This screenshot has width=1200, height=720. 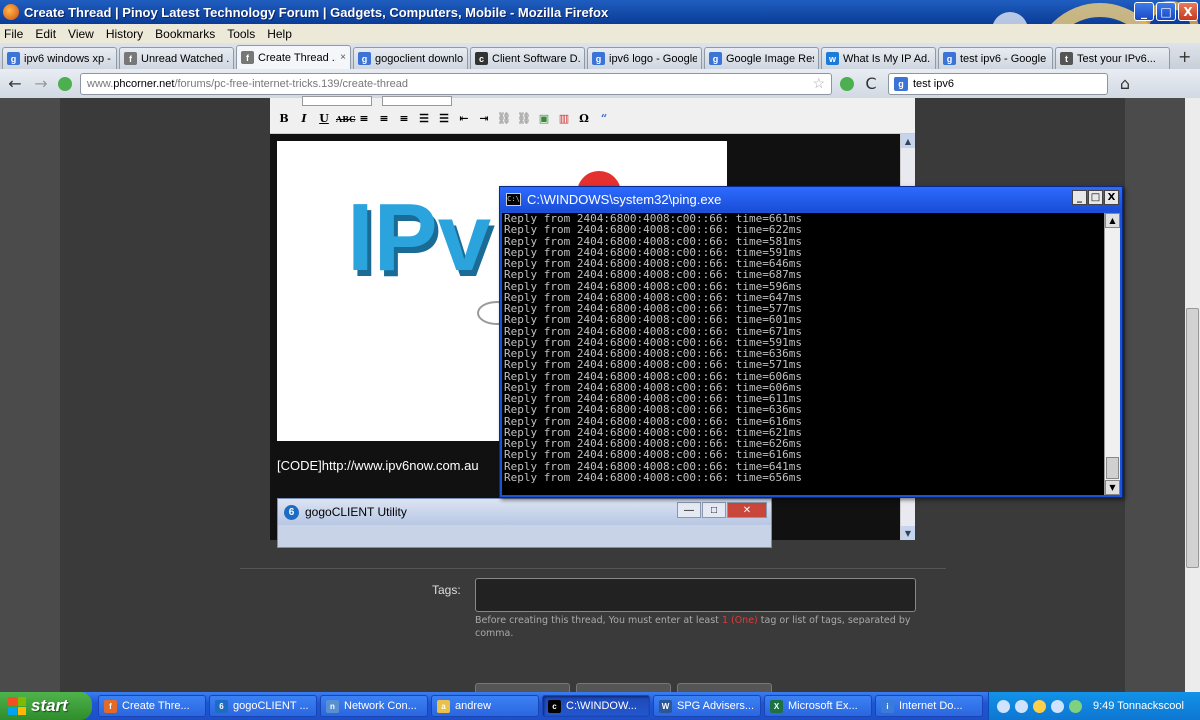 I want to click on reload-button: C, so click(x=871, y=83).